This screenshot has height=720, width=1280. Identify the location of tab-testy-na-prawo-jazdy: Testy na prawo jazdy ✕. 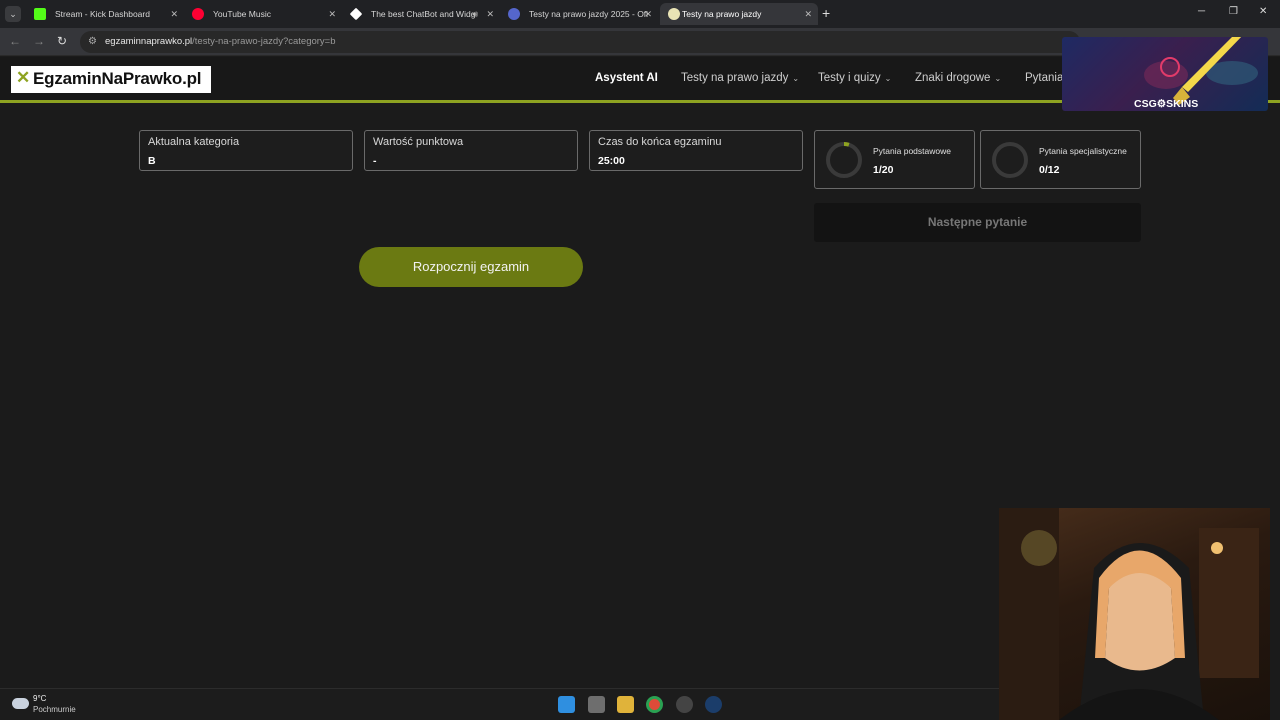
(739, 14).